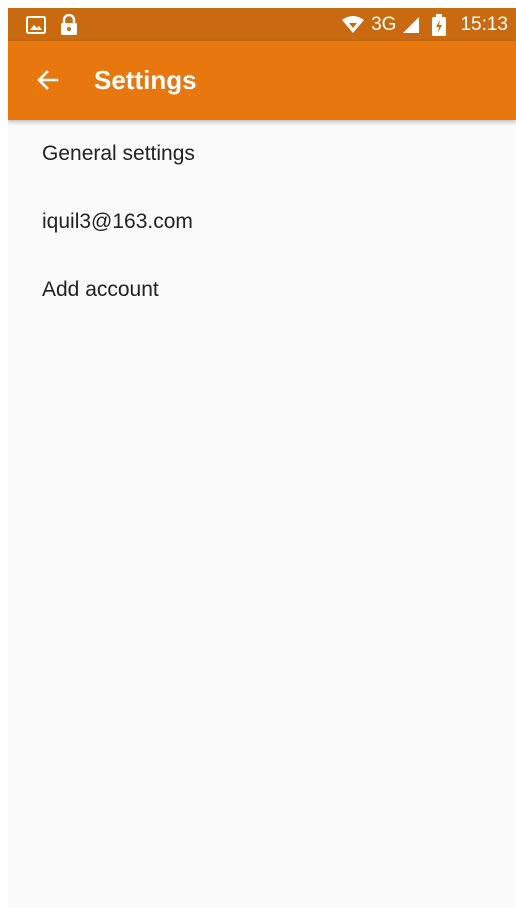  I want to click on lock-icon, so click(69, 24).